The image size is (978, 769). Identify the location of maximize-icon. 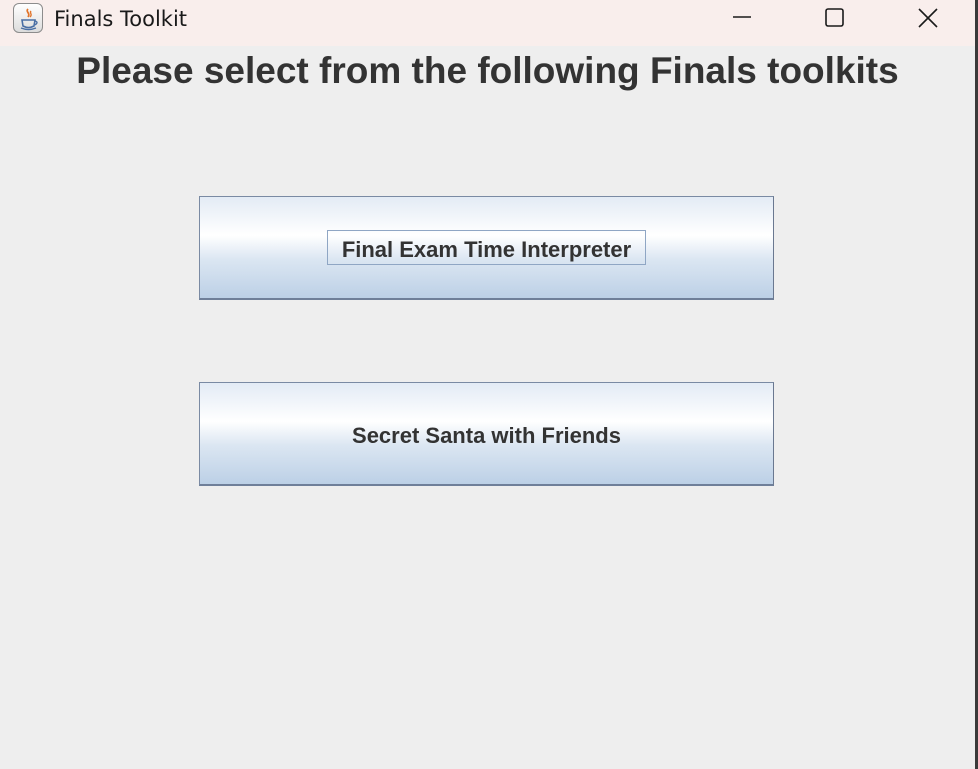
(834, 17).